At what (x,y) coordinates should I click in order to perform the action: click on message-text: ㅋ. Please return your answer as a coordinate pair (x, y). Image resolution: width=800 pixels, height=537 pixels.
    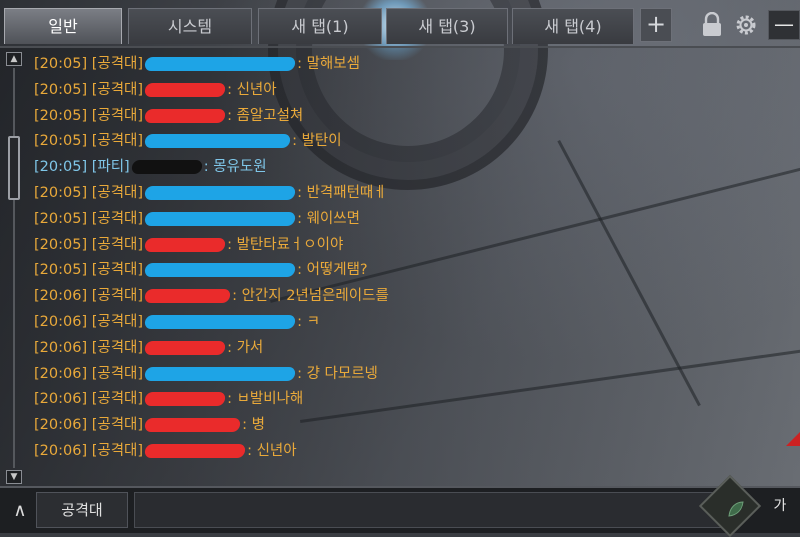
    Looking at the image, I should click on (313, 321).